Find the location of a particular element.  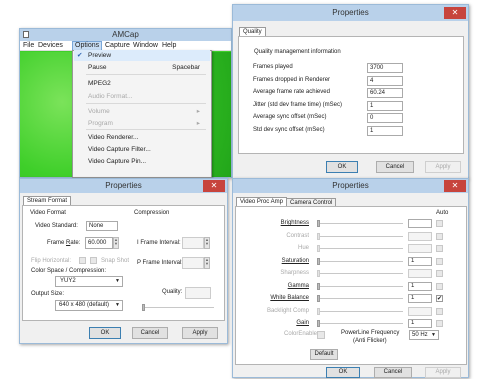

quality-label: Quality: is located at coordinates (172, 292).